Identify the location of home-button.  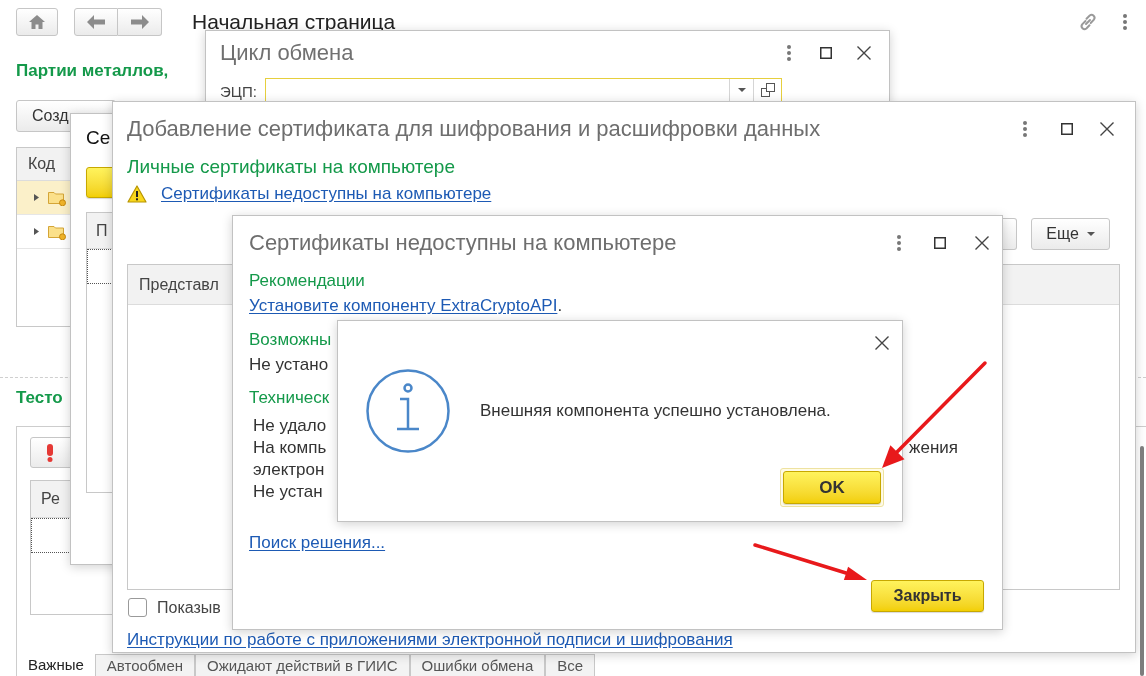
(37, 22).